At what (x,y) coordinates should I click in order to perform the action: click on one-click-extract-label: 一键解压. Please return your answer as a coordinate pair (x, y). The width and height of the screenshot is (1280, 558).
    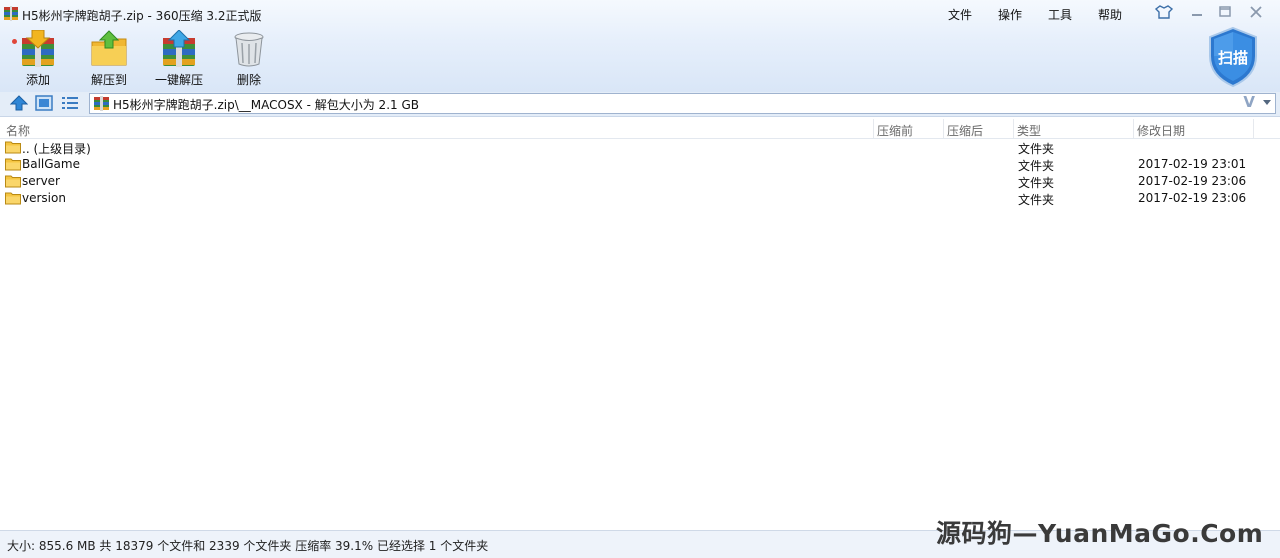
    Looking at the image, I should click on (178, 80).